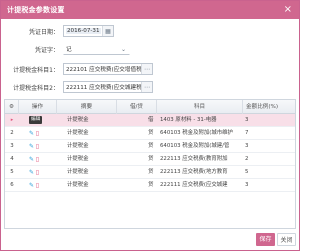 The image size is (320, 252). I want to click on current-row-arrow-icon: ▸, so click(12, 120).